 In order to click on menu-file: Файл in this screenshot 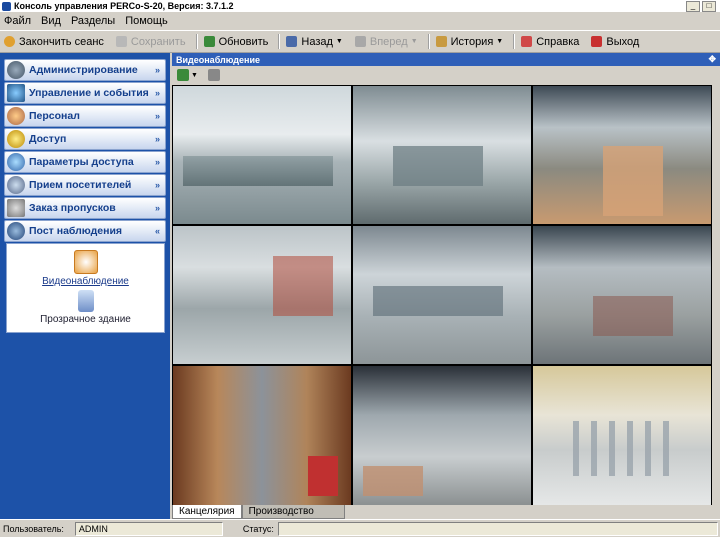, I will do `click(18, 21)`.